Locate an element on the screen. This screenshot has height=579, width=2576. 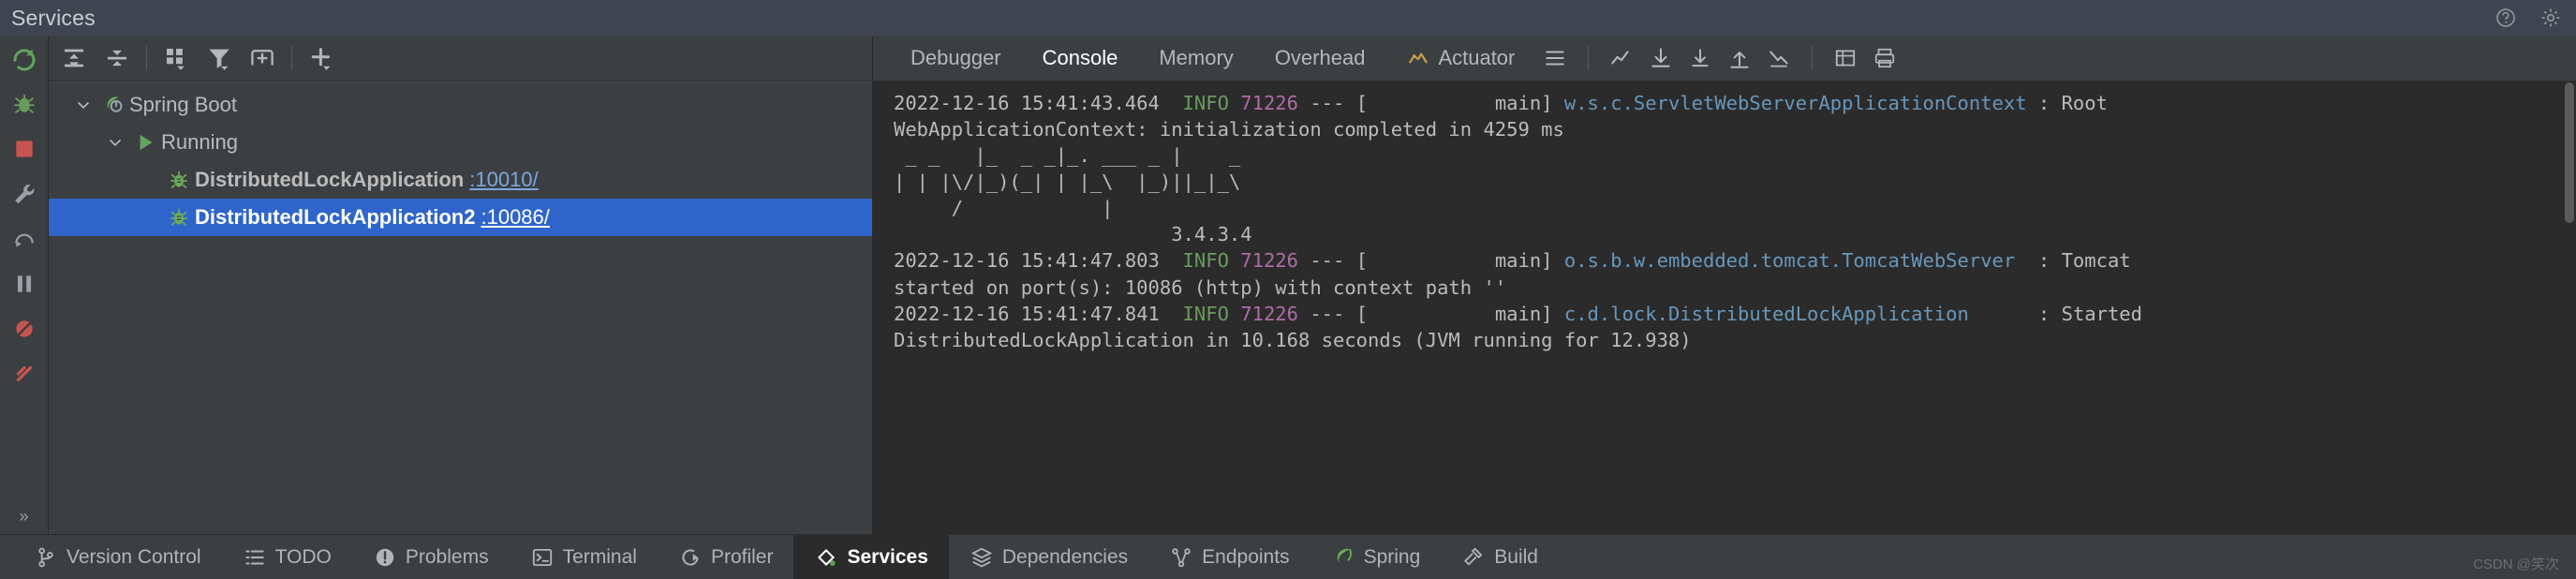
bottom-tab-profiler: Profiler is located at coordinates (726, 557).